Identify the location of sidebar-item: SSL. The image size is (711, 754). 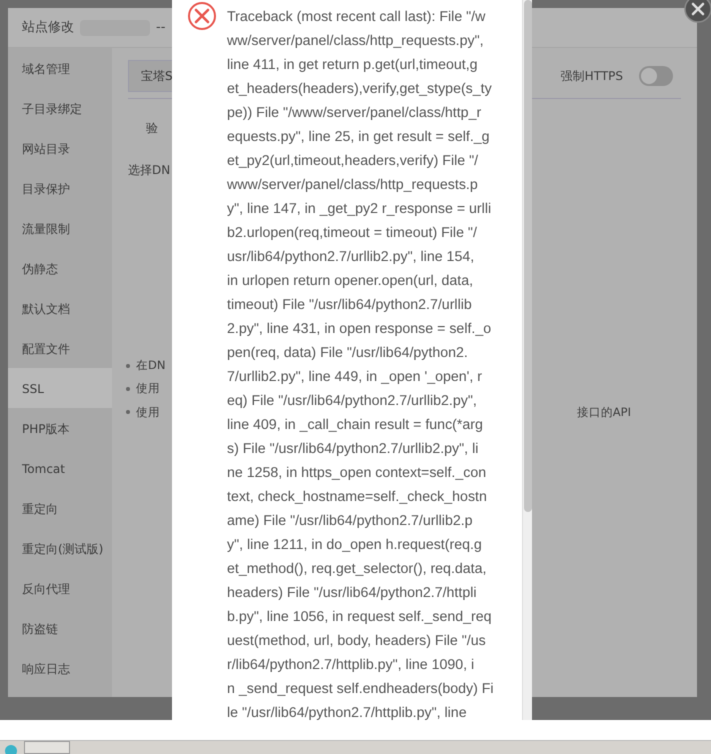
(60, 388).